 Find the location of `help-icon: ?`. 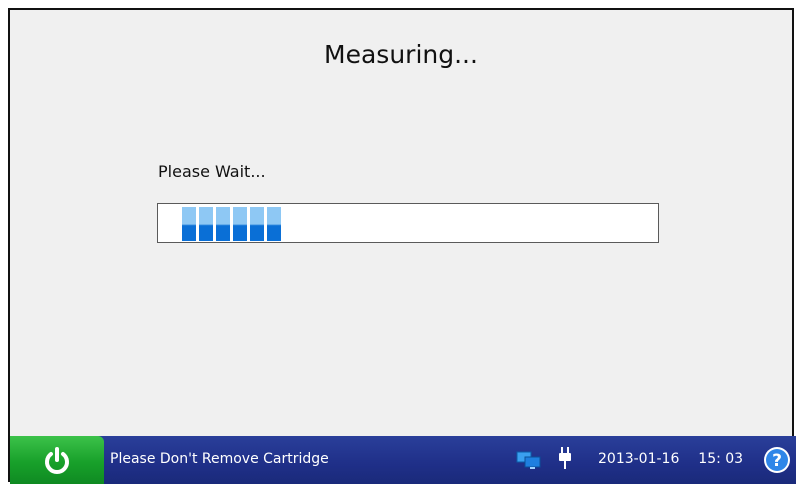

help-icon: ? is located at coordinates (777, 460).